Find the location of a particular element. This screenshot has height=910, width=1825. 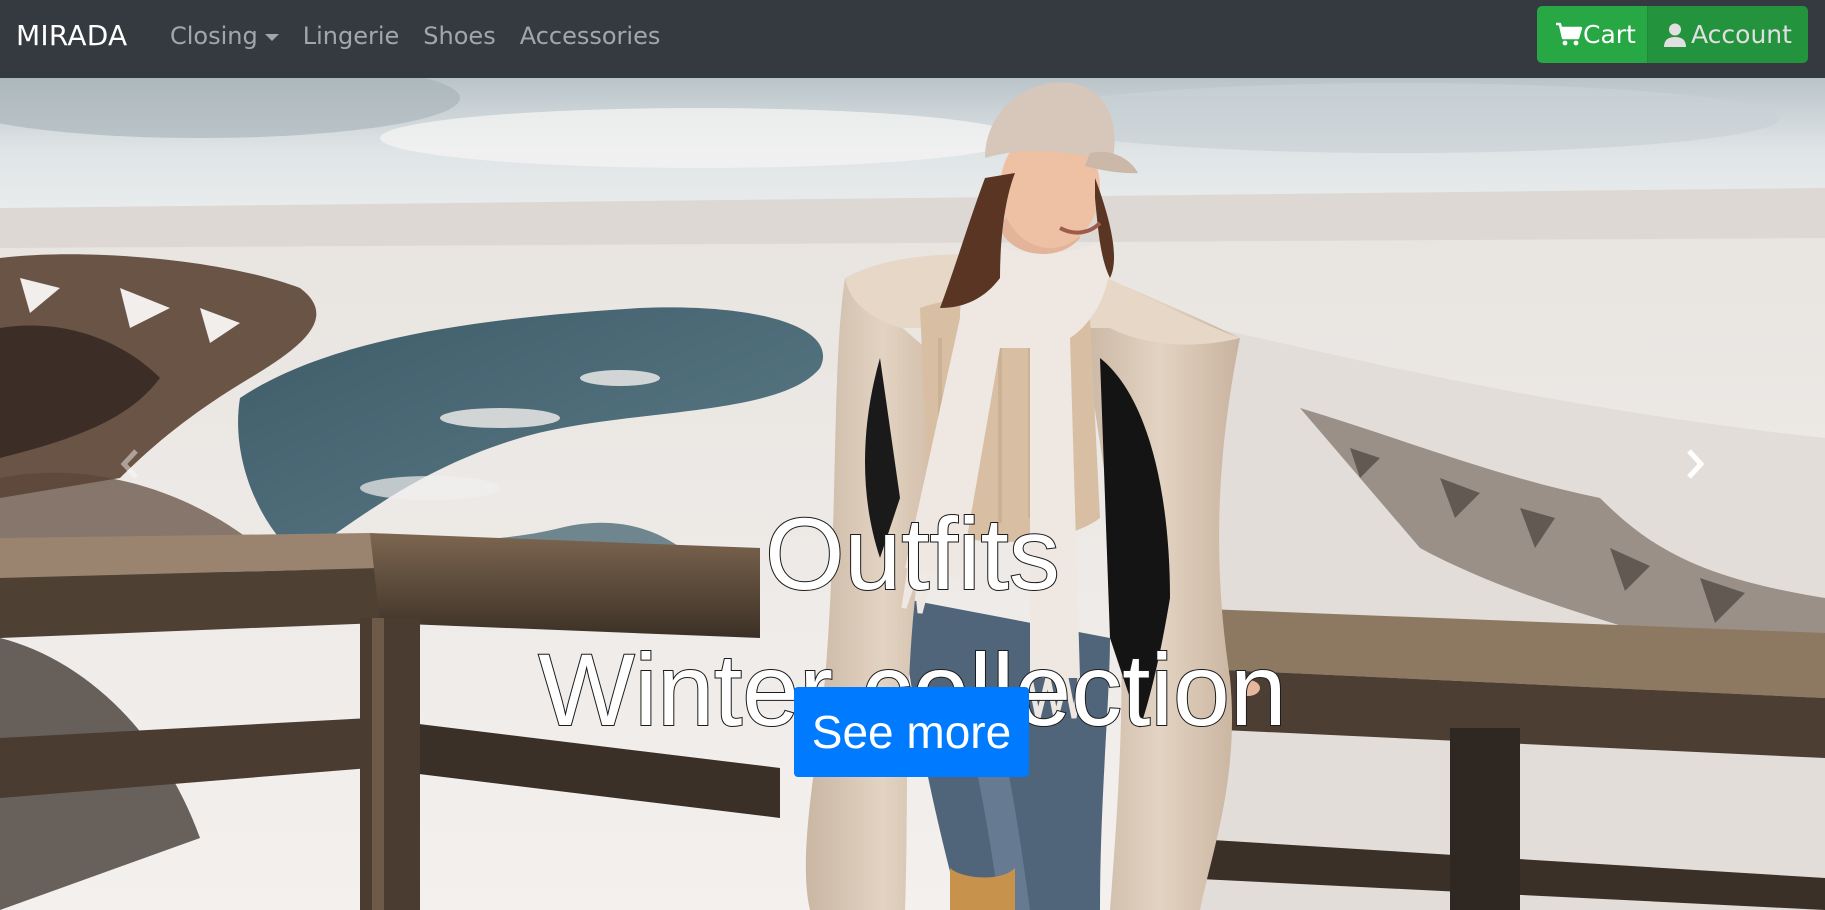

nav-item-accessories: Accessories is located at coordinates (590, 36).